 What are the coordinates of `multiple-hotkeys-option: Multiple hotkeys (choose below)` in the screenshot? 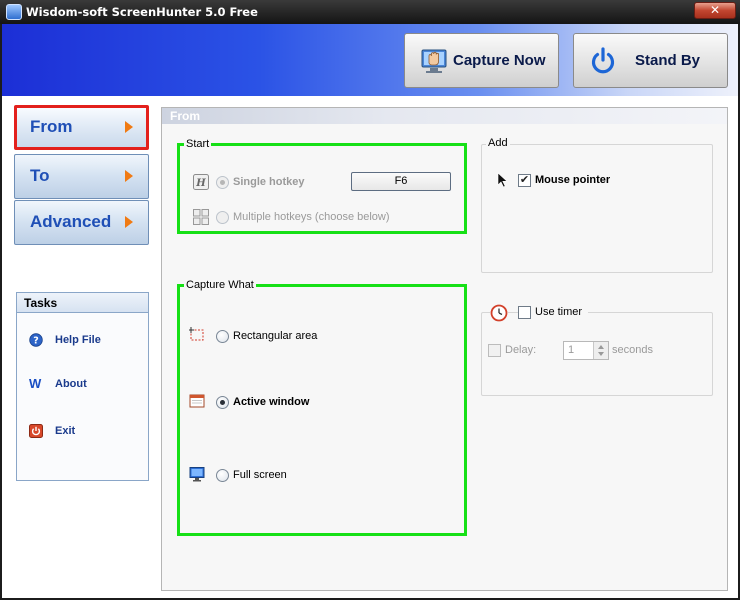 It's located at (316, 218).